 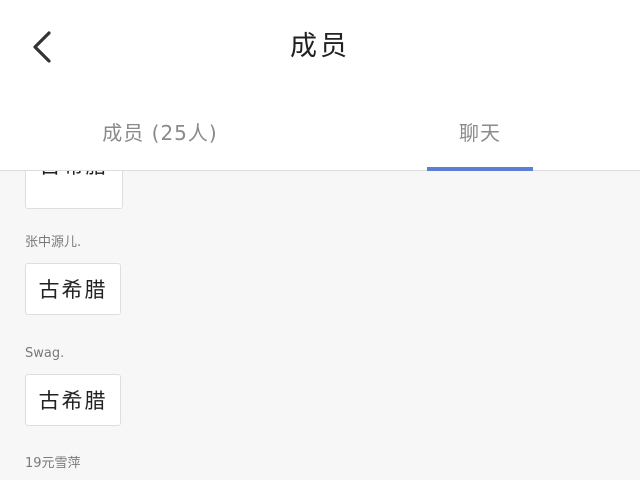 I want to click on message-group: Swag. 古希腊, so click(x=73, y=385).